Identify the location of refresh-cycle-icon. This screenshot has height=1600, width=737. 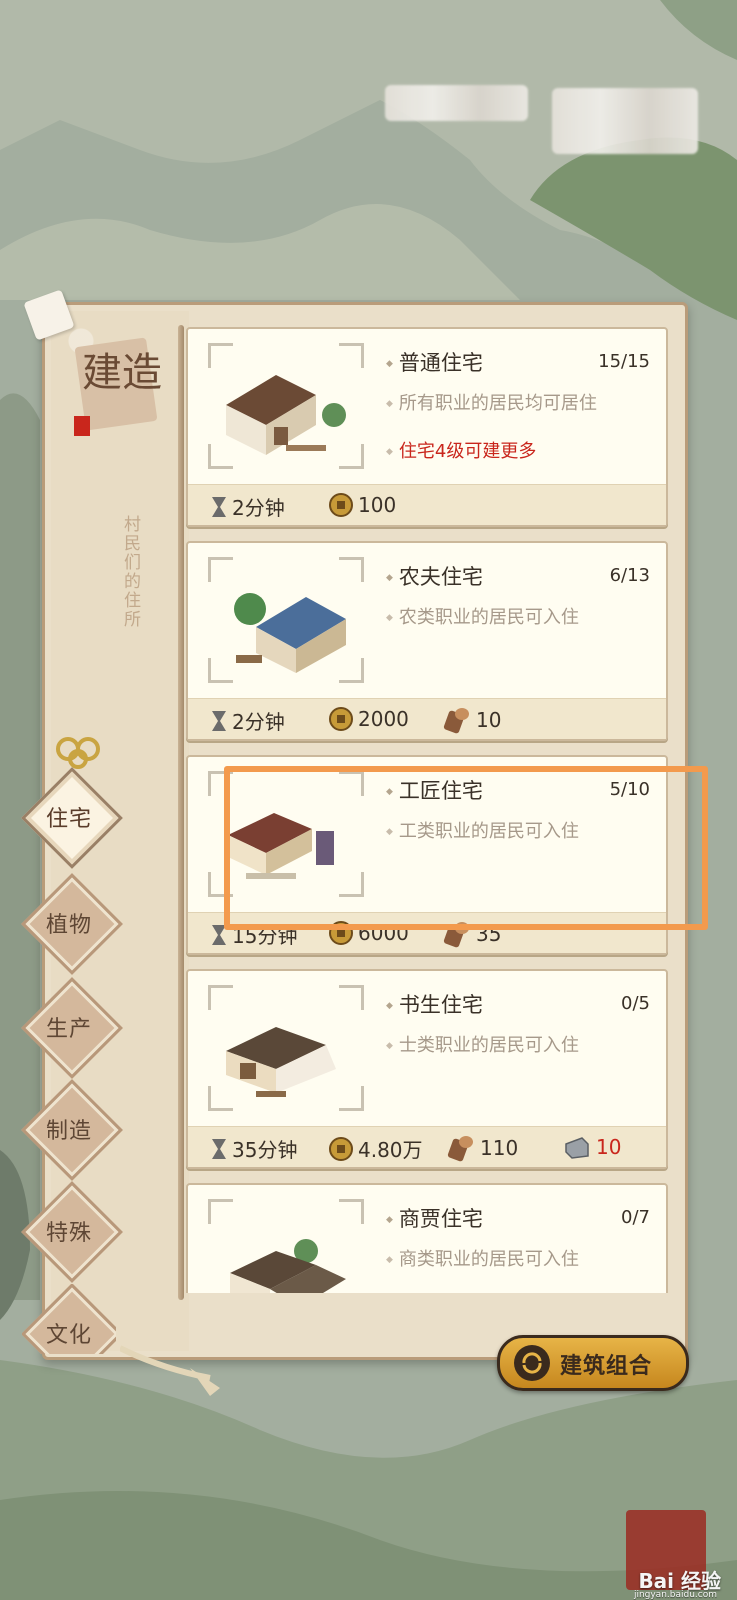
(532, 1363).